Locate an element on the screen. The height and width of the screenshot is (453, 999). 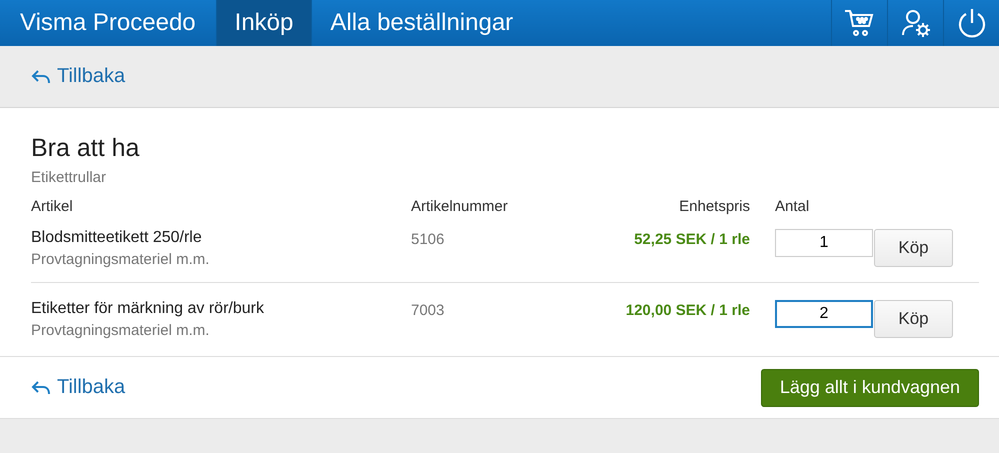
article-number: 5106 is located at coordinates (428, 239).